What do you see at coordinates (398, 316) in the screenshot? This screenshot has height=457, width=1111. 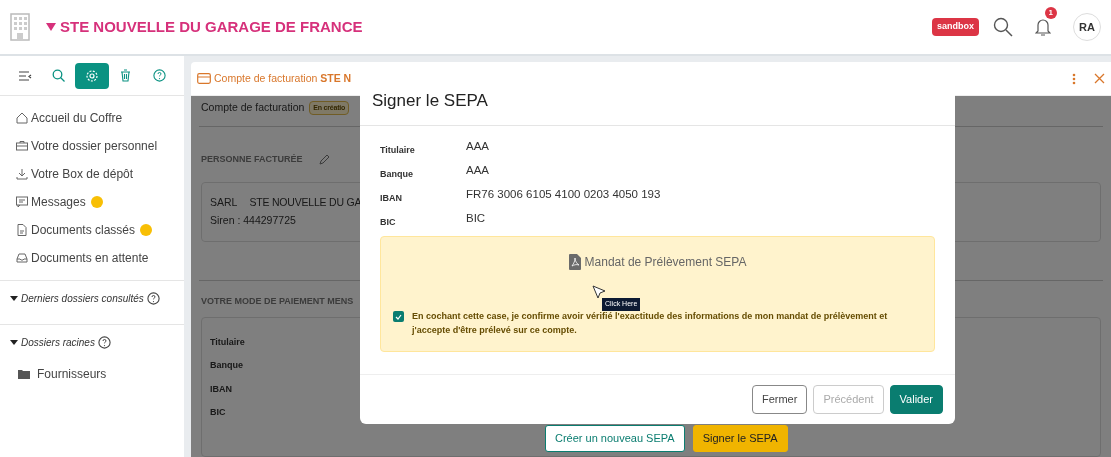 I see `consent-checkbox` at bounding box center [398, 316].